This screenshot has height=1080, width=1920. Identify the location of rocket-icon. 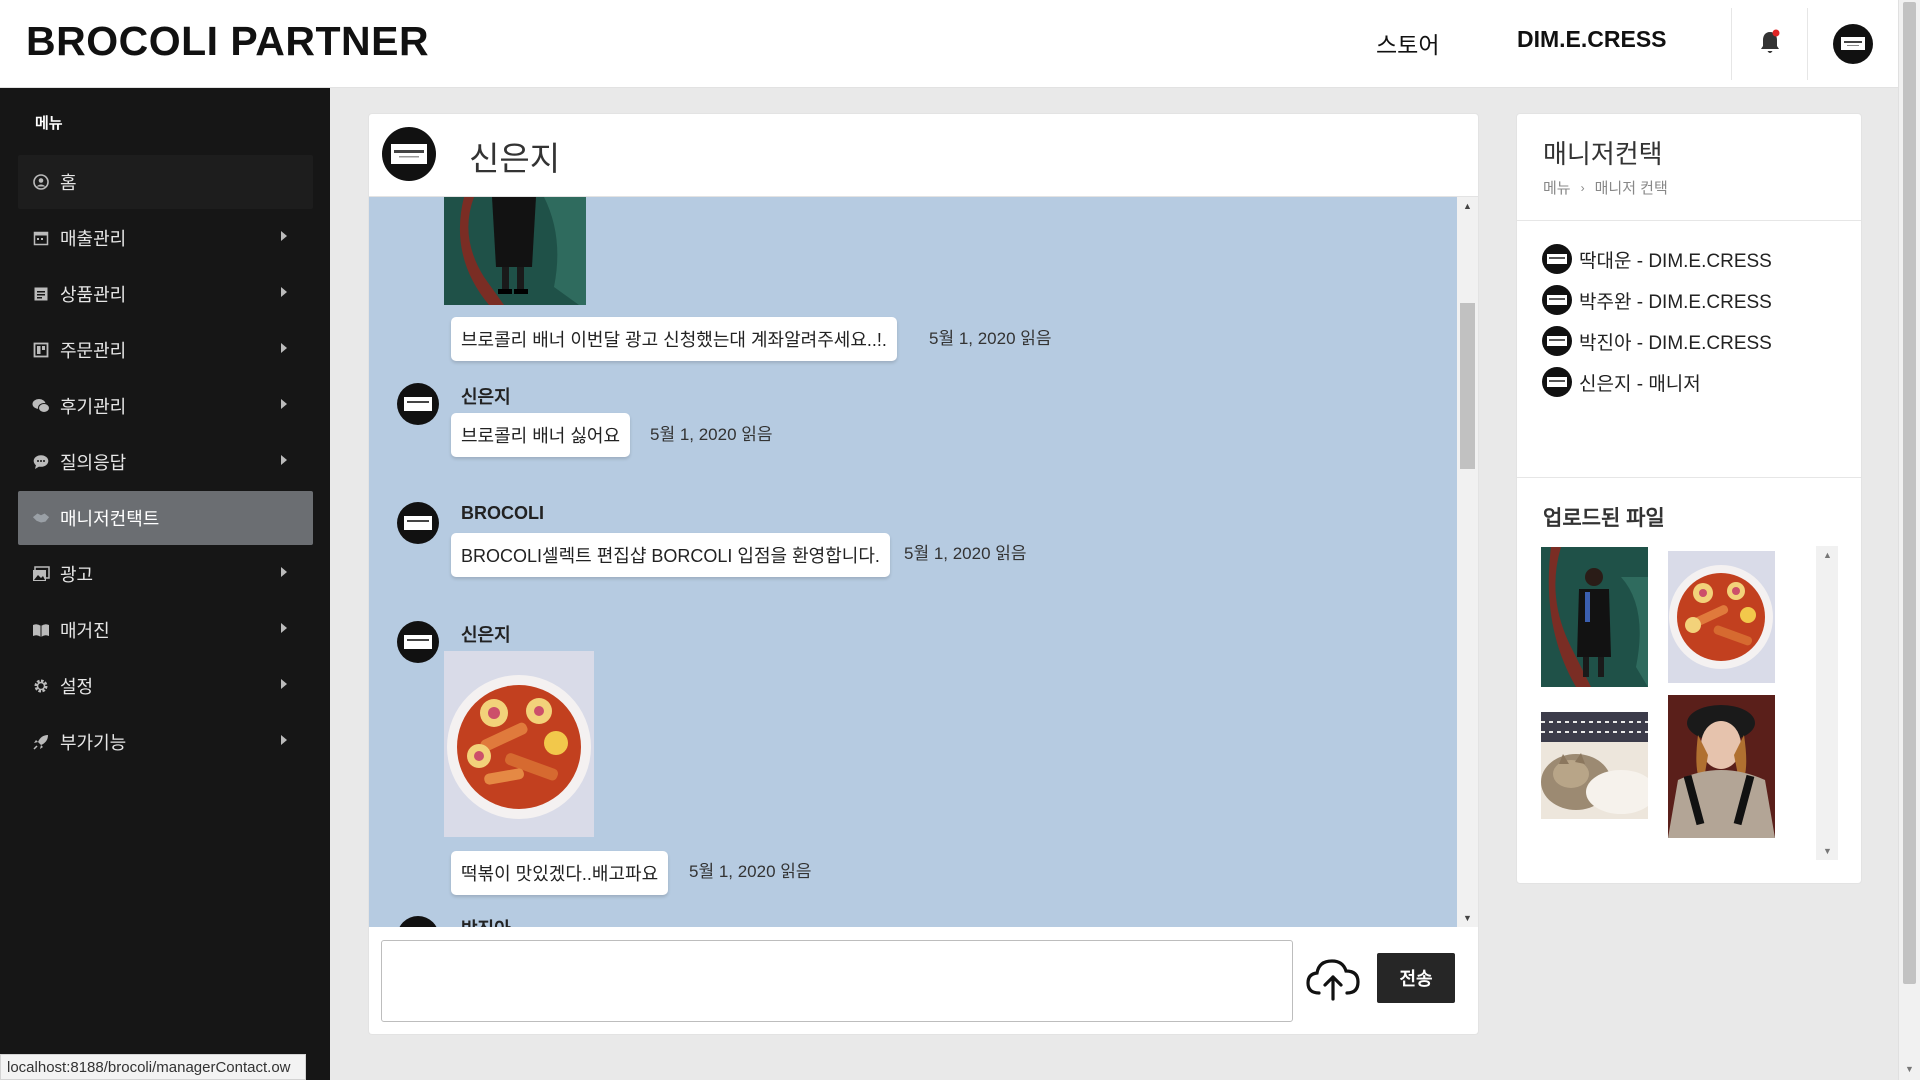
(41, 742).